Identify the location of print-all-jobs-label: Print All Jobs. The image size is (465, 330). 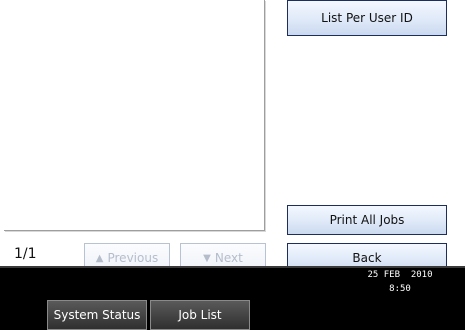
(367, 220).